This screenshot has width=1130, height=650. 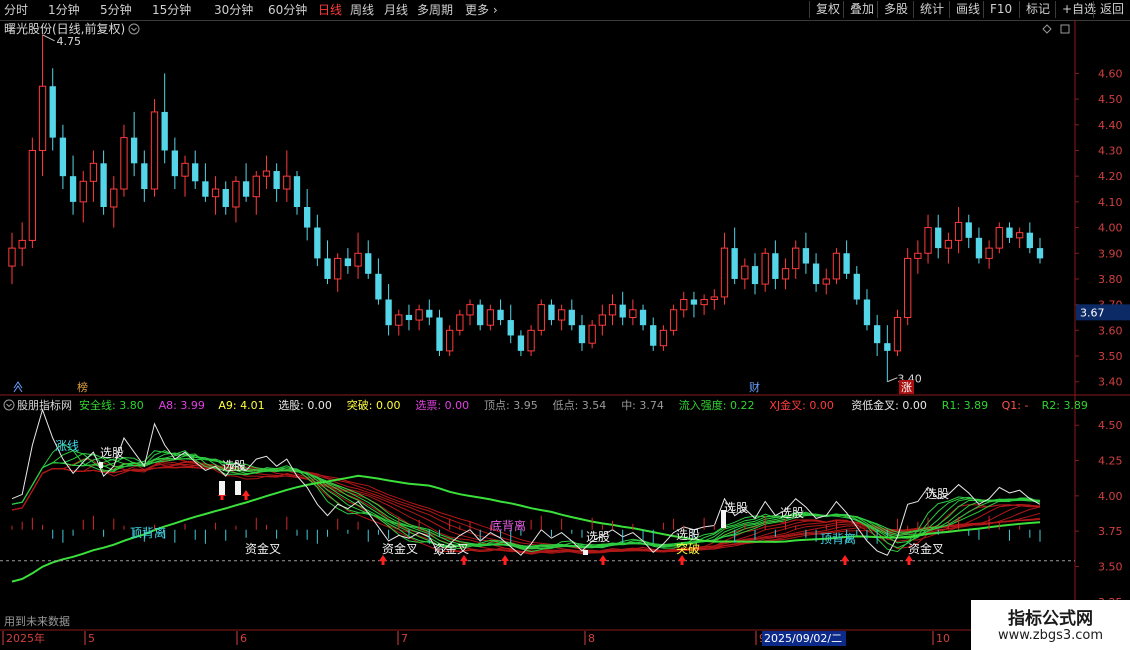 I want to click on indicator-value-13: Q1: -, so click(x=1015, y=405).